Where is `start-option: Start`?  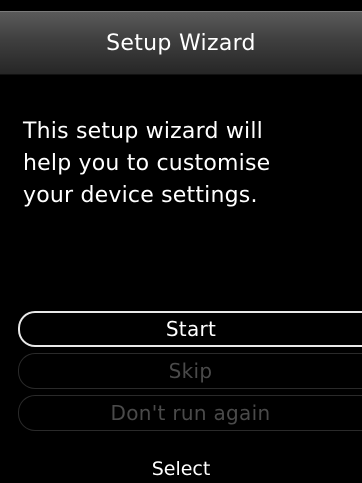
start-option: Start is located at coordinates (190, 329).